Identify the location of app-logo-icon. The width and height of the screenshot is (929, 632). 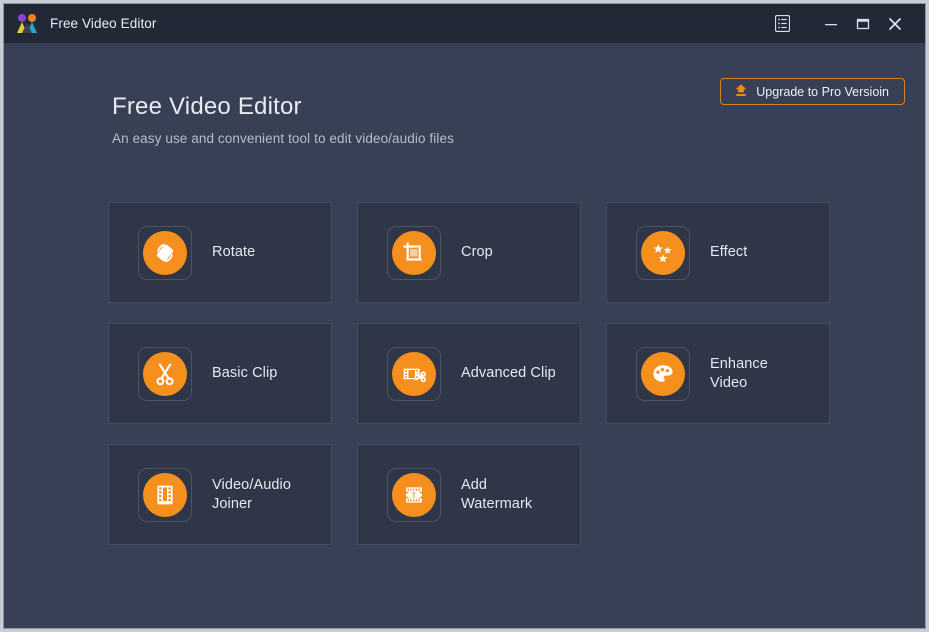
(27, 23).